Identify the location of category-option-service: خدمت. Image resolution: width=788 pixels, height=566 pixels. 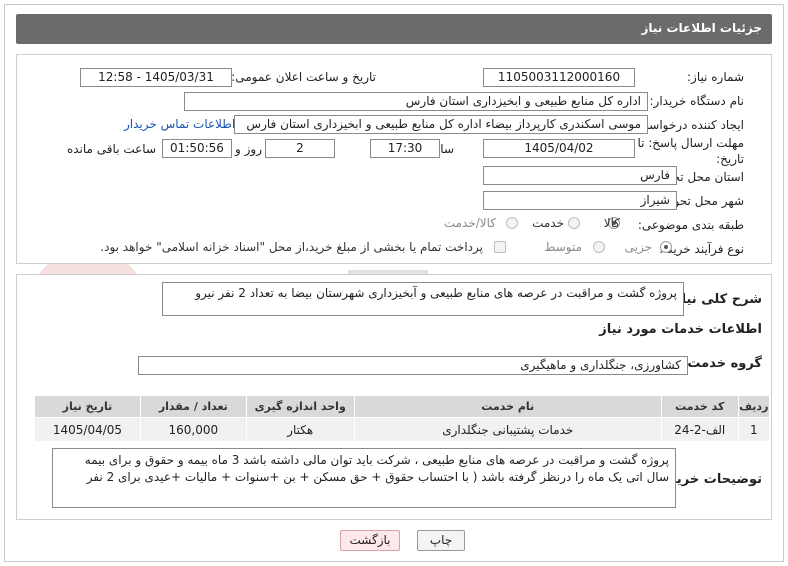
(548, 223).